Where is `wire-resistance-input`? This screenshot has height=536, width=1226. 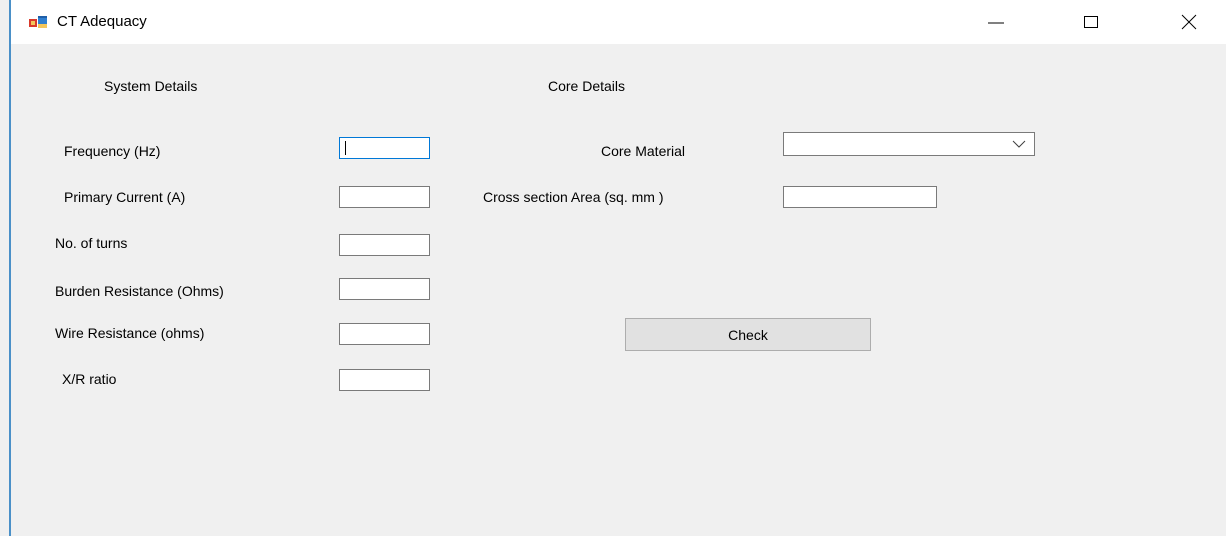
wire-resistance-input is located at coordinates (384, 334).